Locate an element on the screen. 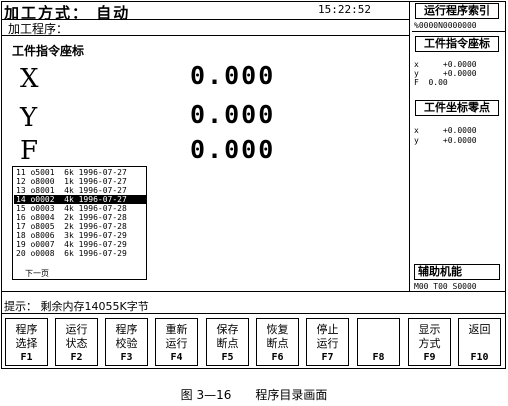 This screenshot has height=406, width=508. axis-label-y: Y is located at coordinates (29, 118).